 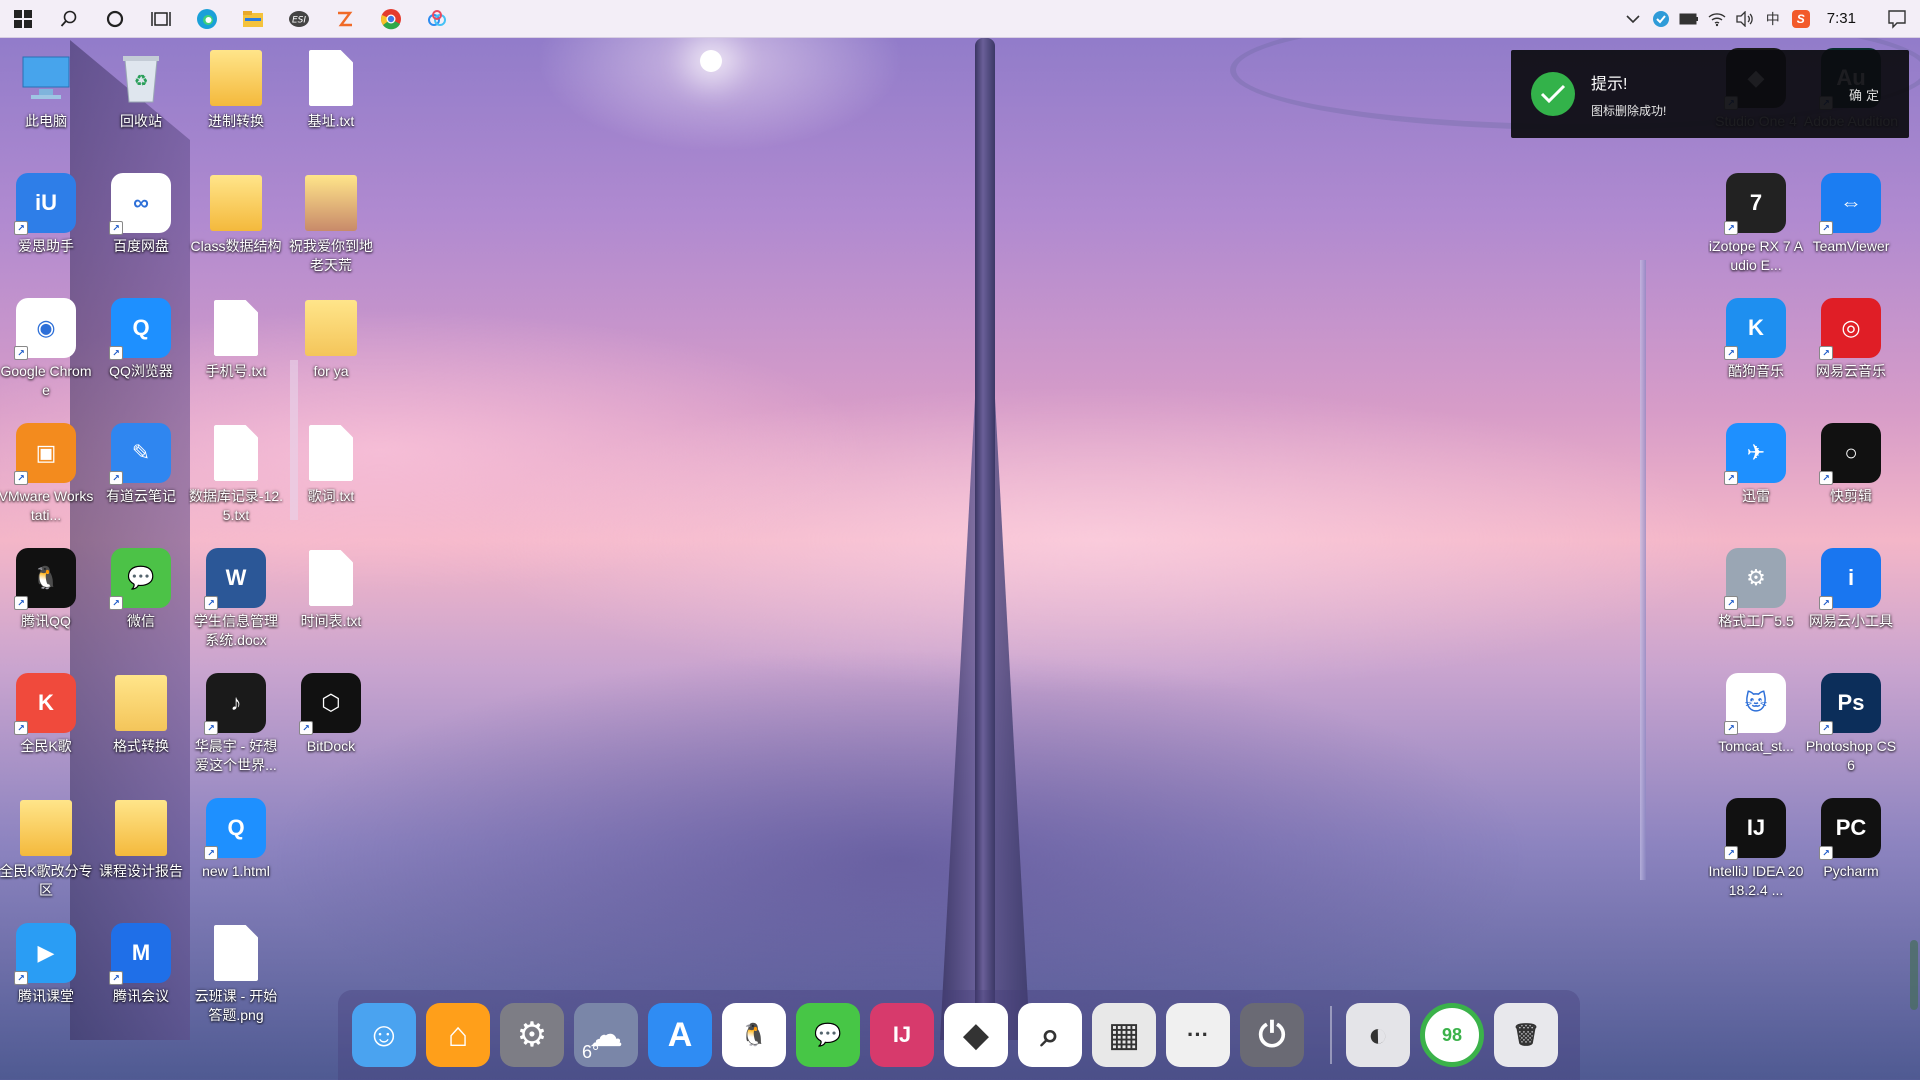 What do you see at coordinates (345, 19) in the screenshot?
I see `app-orange-icon` at bounding box center [345, 19].